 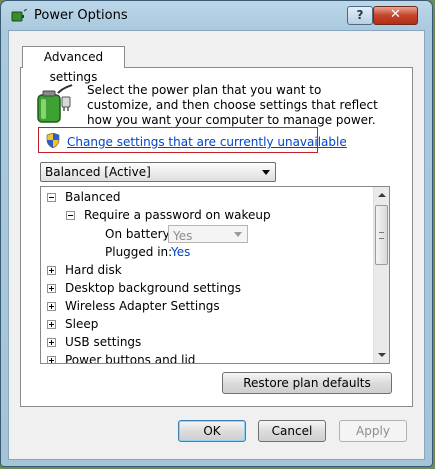 I want to click on scroll-down-icon, so click(x=381, y=355).